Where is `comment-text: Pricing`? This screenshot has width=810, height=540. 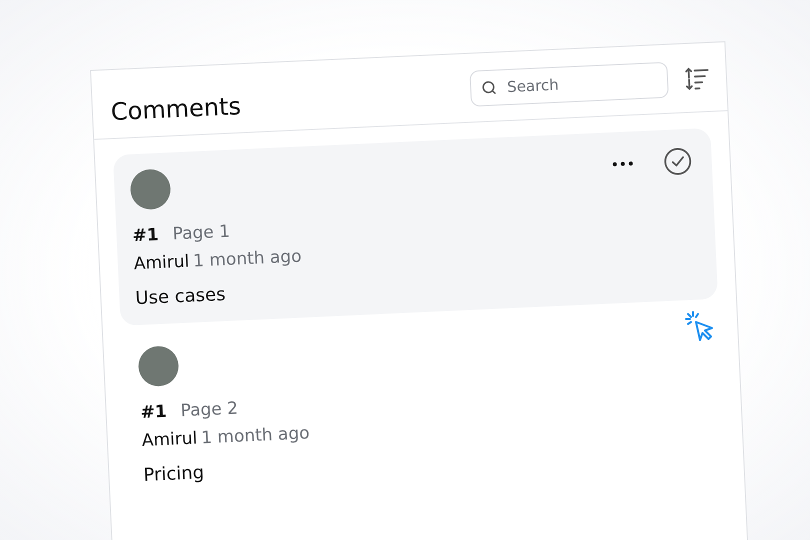
comment-text: Pricing is located at coordinates (174, 473).